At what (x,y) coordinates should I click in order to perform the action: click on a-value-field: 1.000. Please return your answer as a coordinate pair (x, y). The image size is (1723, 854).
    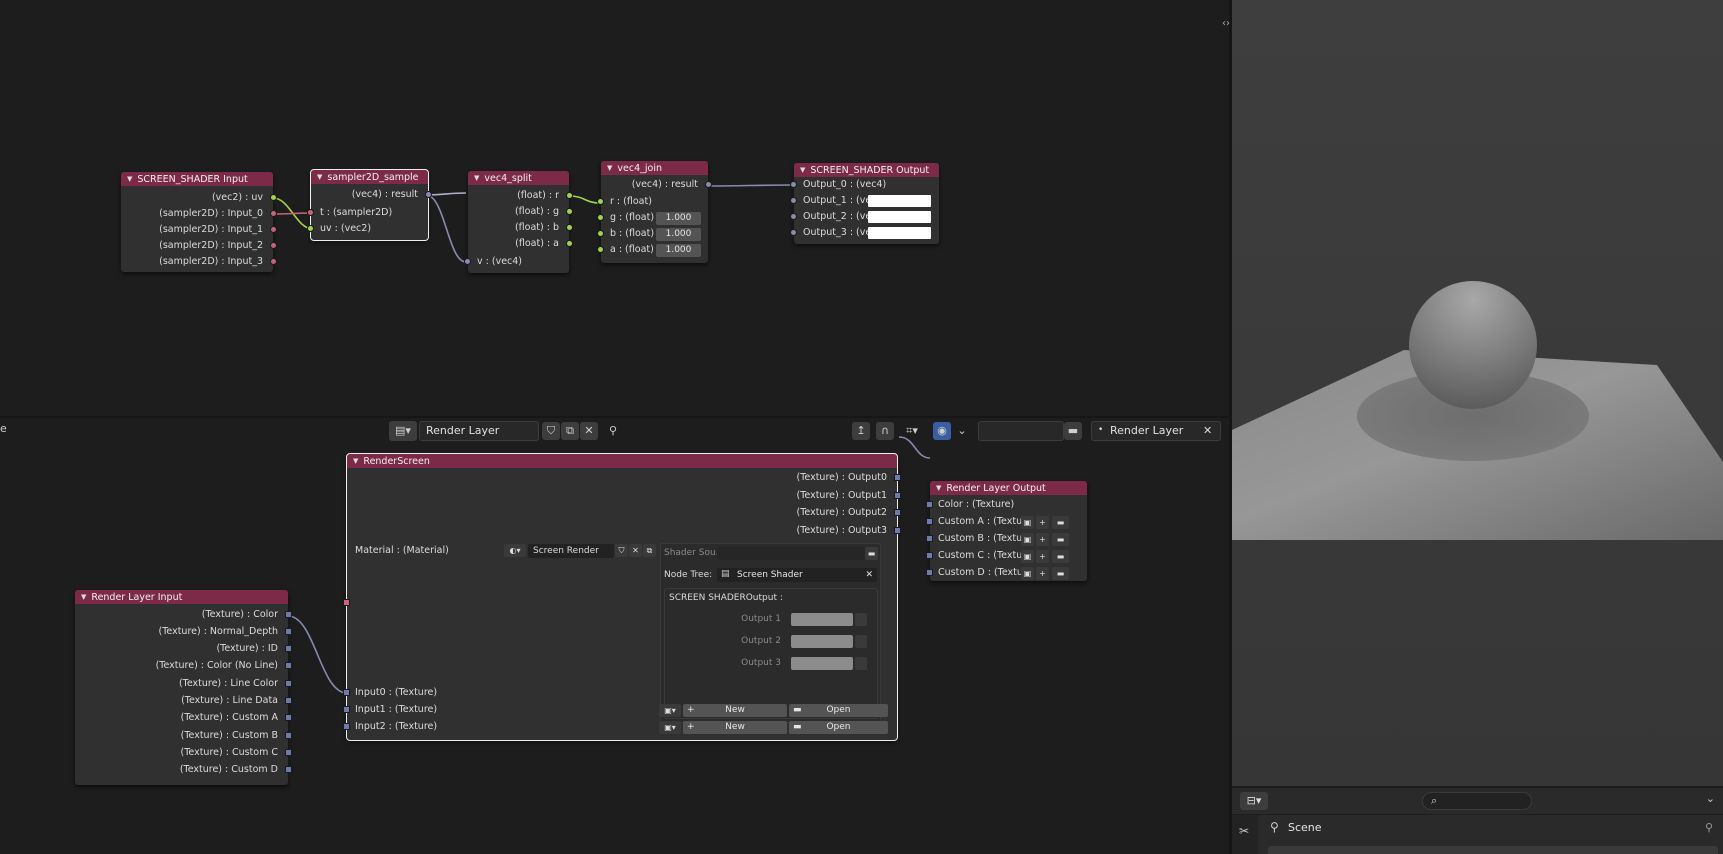
    Looking at the image, I should click on (678, 250).